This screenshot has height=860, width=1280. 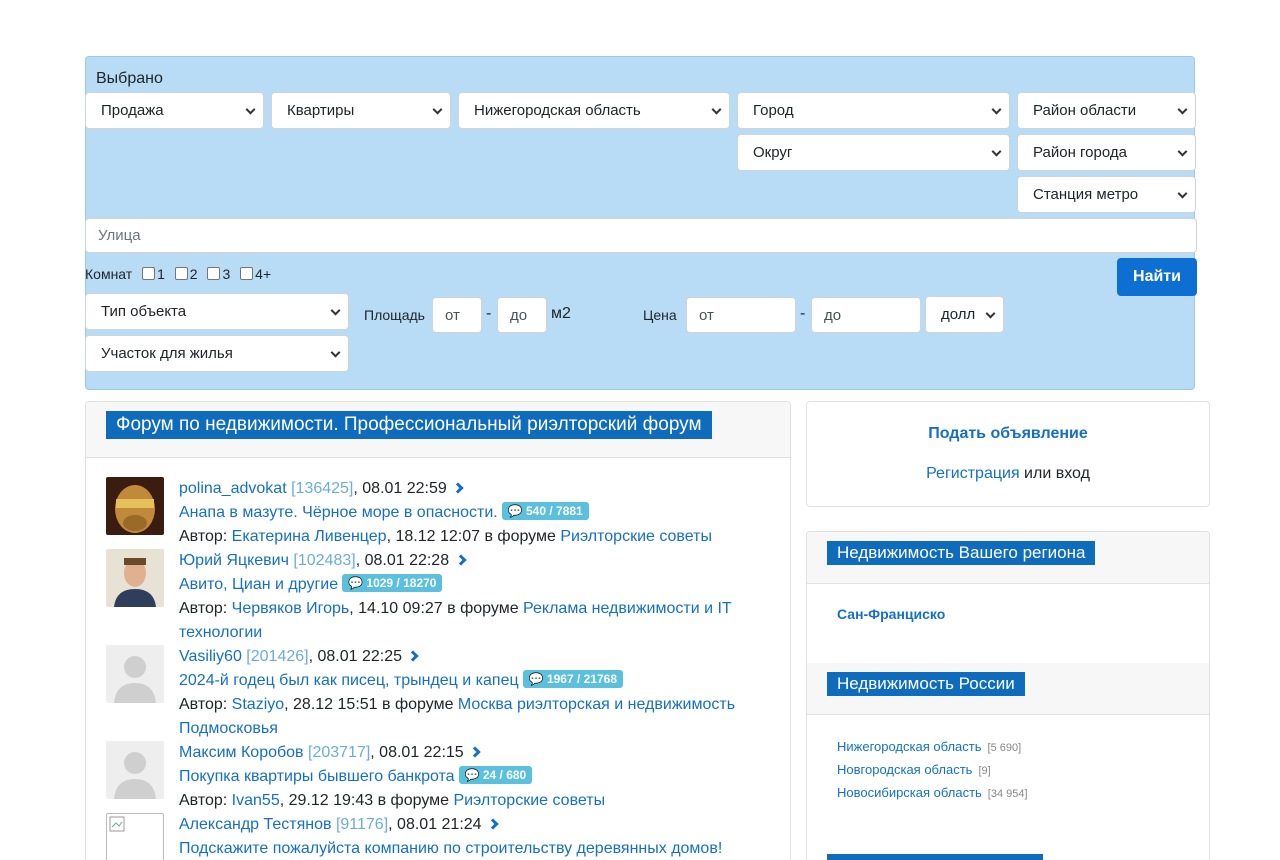 I want to click on area-to-input: до, so click(x=522, y=315).